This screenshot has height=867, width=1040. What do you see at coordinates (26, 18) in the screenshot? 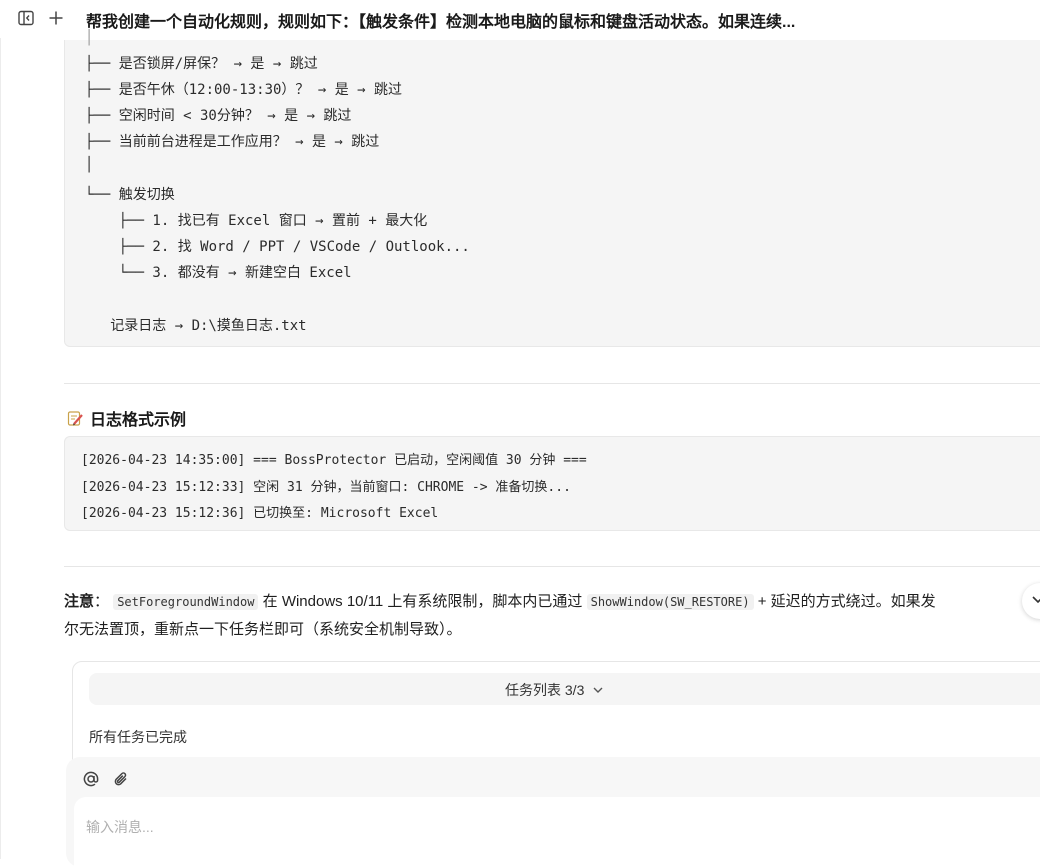
I see `sidebar-toggle-icon` at bounding box center [26, 18].